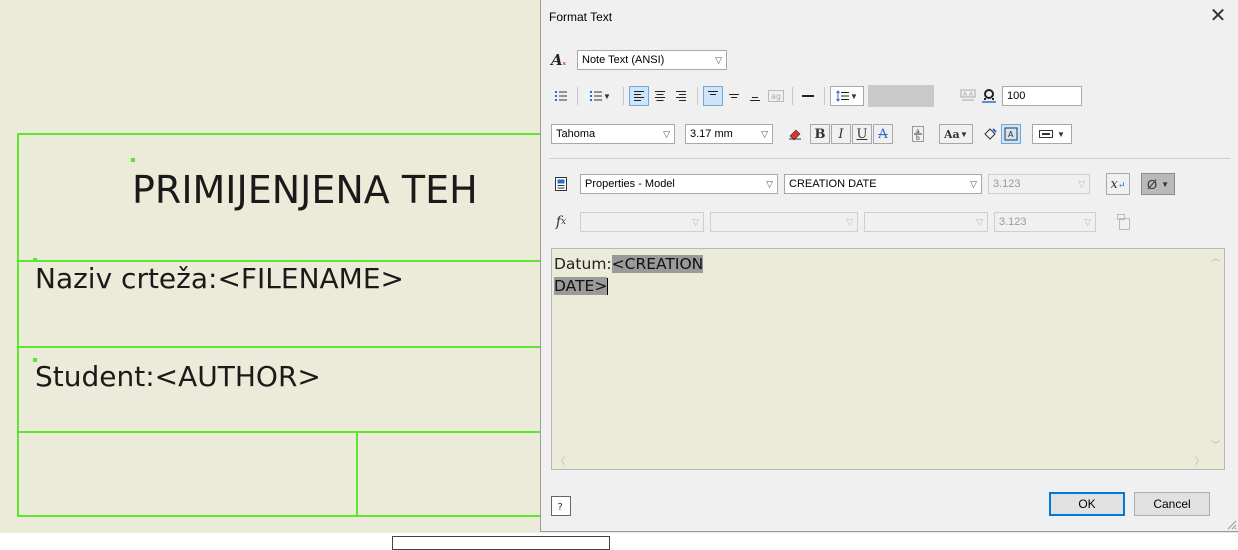  What do you see at coordinates (1114, 184) in the screenshot?
I see `x-label: x` at bounding box center [1114, 184].